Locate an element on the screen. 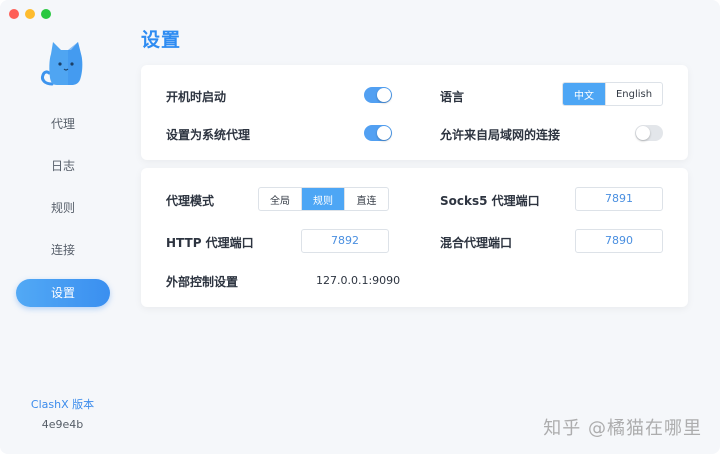 The height and width of the screenshot is (454, 720). sidebar-item-logs: 日志 is located at coordinates (63, 166).